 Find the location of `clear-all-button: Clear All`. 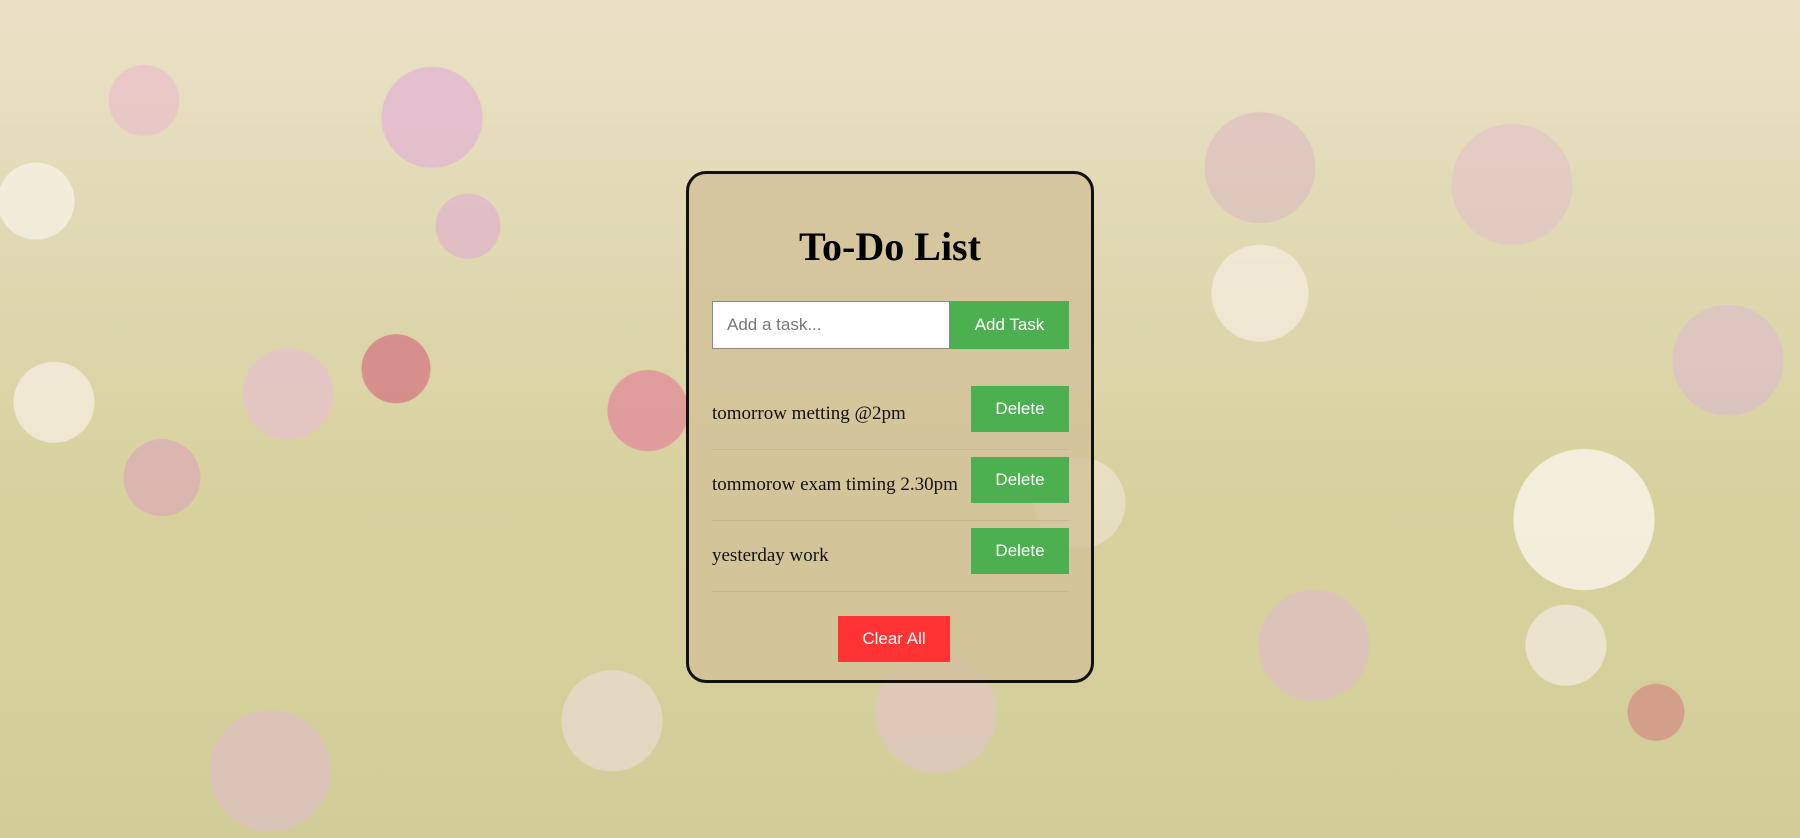

clear-all-button: Clear All is located at coordinates (894, 639).